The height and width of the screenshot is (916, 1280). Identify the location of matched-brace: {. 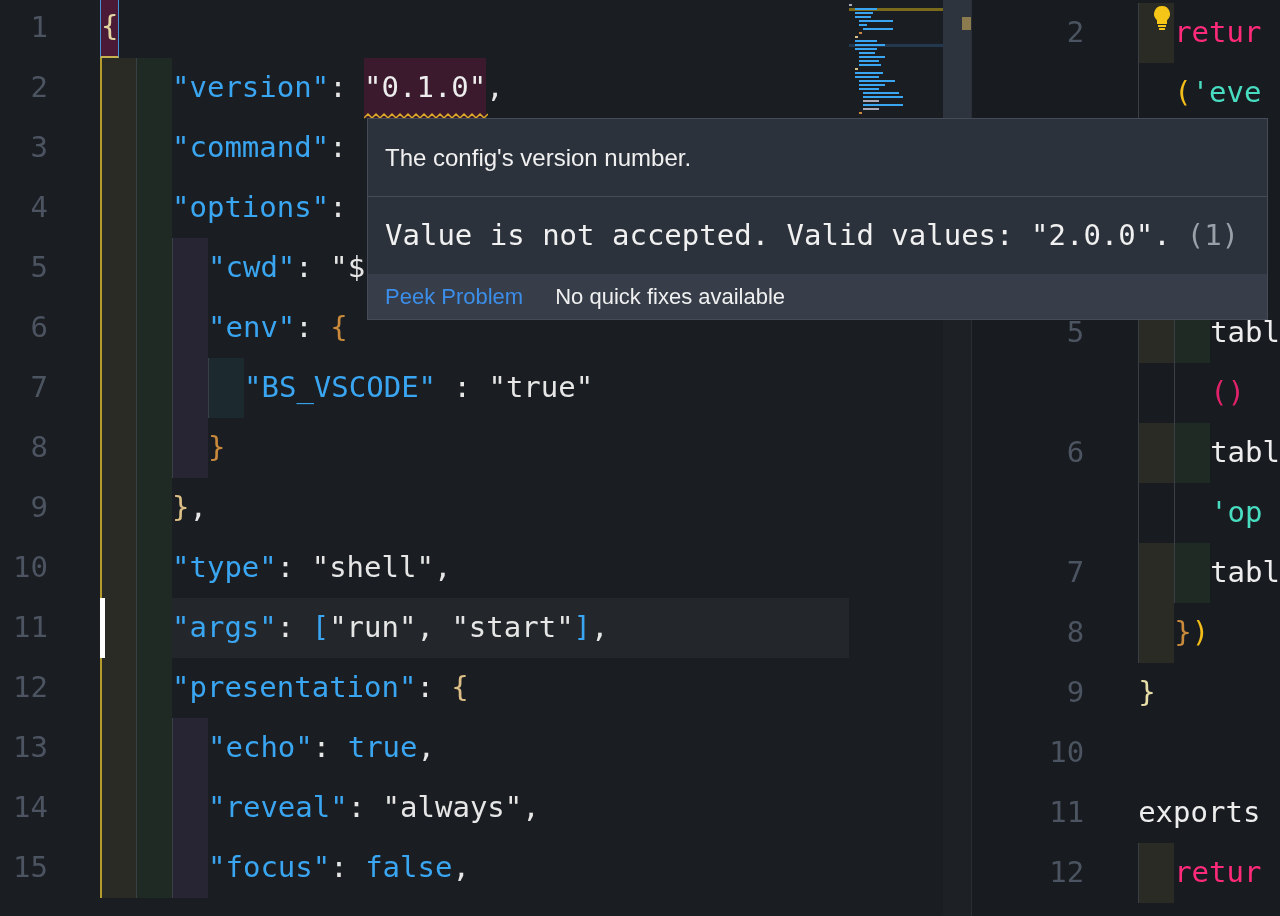
(110, 29).